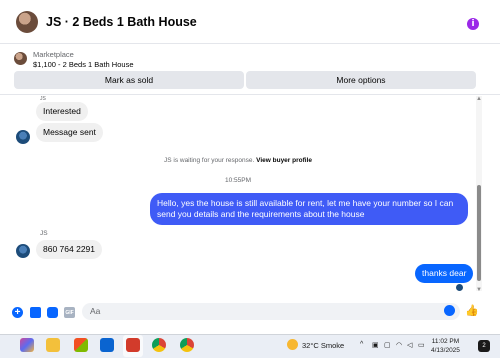  What do you see at coordinates (361, 80) in the screenshot?
I see `more-options-button: More options` at bounding box center [361, 80].